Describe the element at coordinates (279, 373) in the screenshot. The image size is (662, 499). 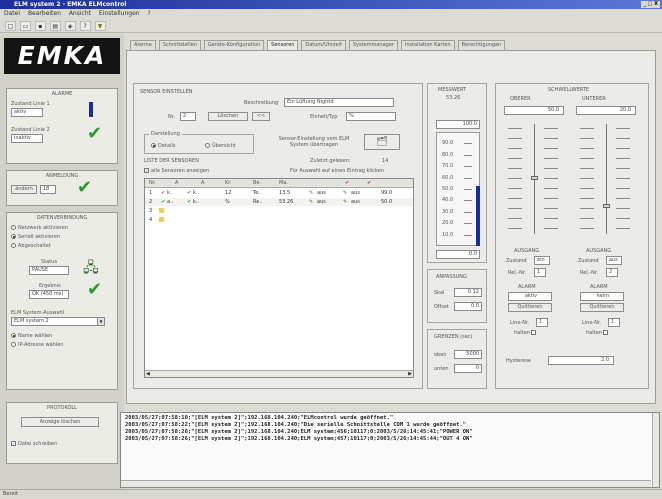
I see `list-hscrollbar: ◀ ▶` at that location.